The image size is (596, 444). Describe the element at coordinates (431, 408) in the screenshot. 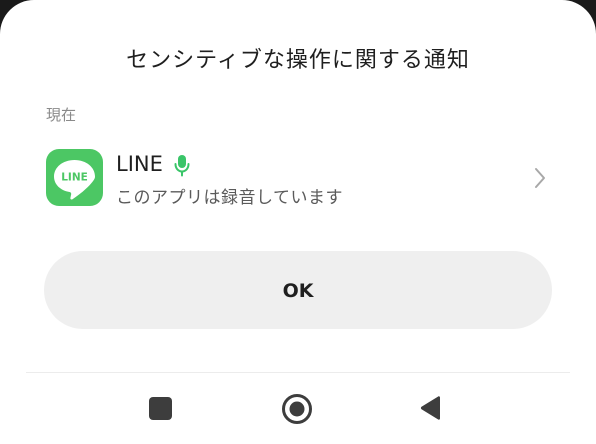

I see `back-triangle-icon` at that location.